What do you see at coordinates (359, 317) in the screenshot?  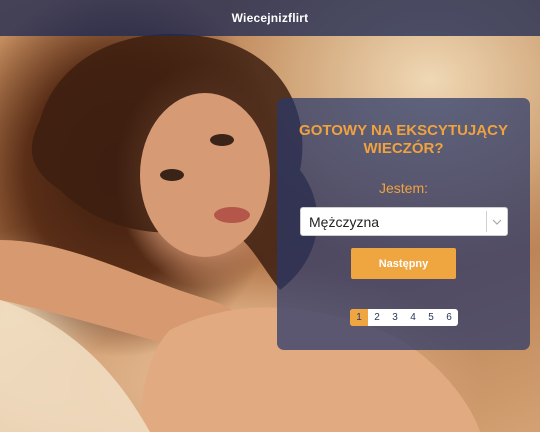 I see `page-step-1: 1` at bounding box center [359, 317].